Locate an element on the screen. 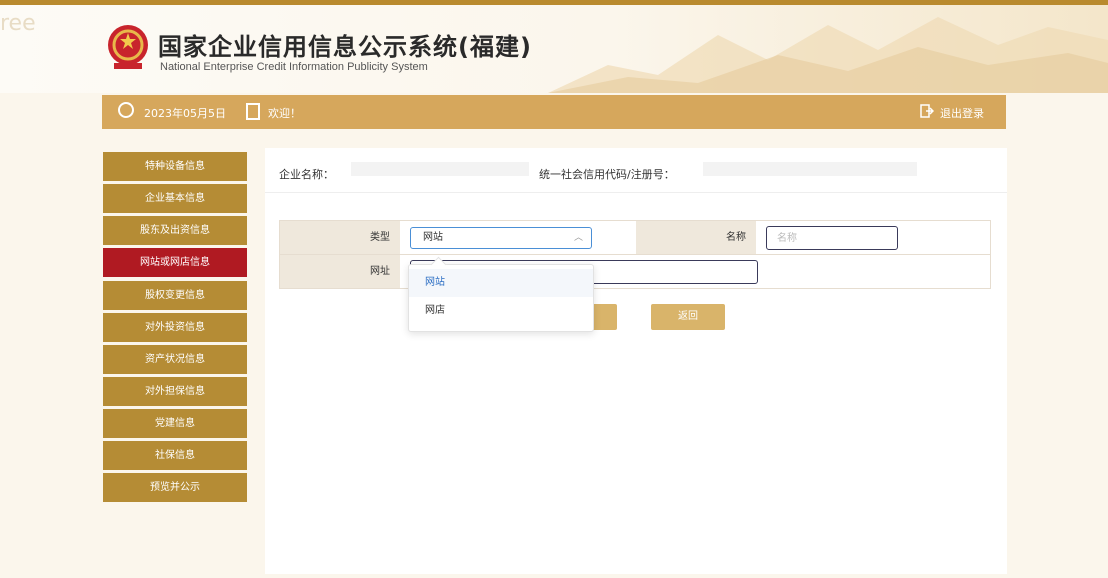  type-label: 类型 is located at coordinates (340, 237).